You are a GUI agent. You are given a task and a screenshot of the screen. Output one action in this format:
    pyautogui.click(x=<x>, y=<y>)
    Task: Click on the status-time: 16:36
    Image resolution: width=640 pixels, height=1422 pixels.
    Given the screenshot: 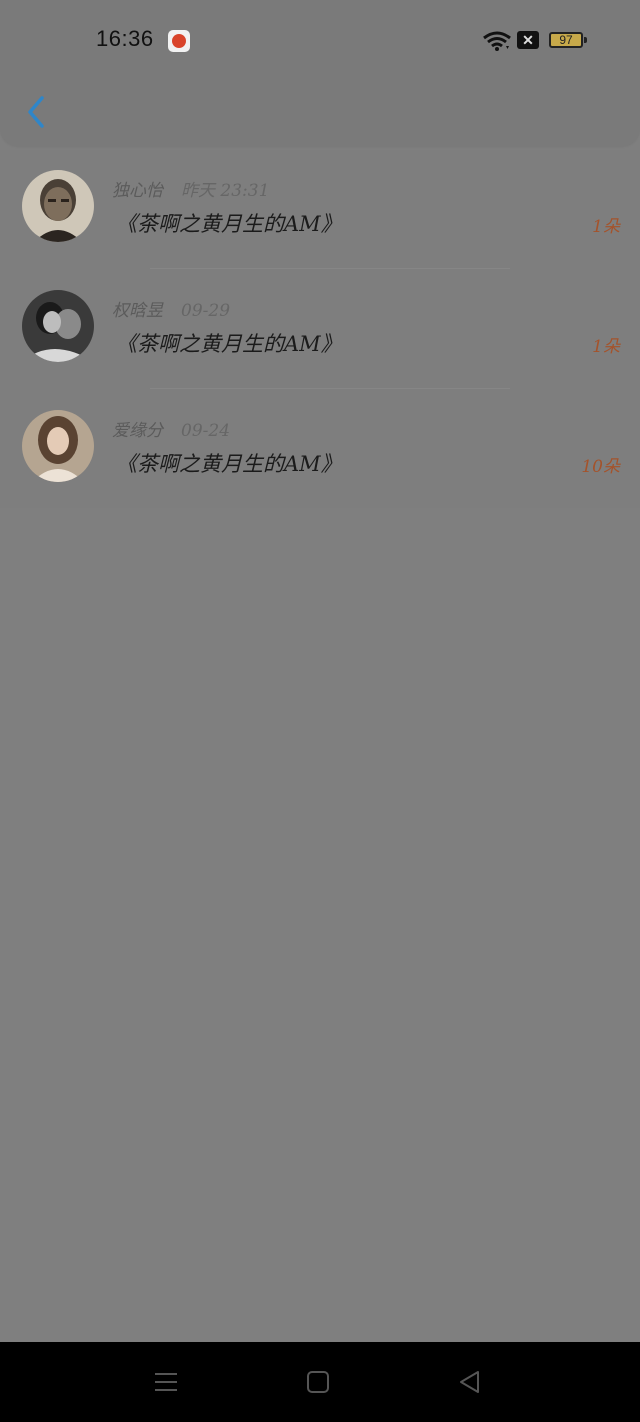 What is the action you would take?
    pyautogui.click(x=125, y=38)
    